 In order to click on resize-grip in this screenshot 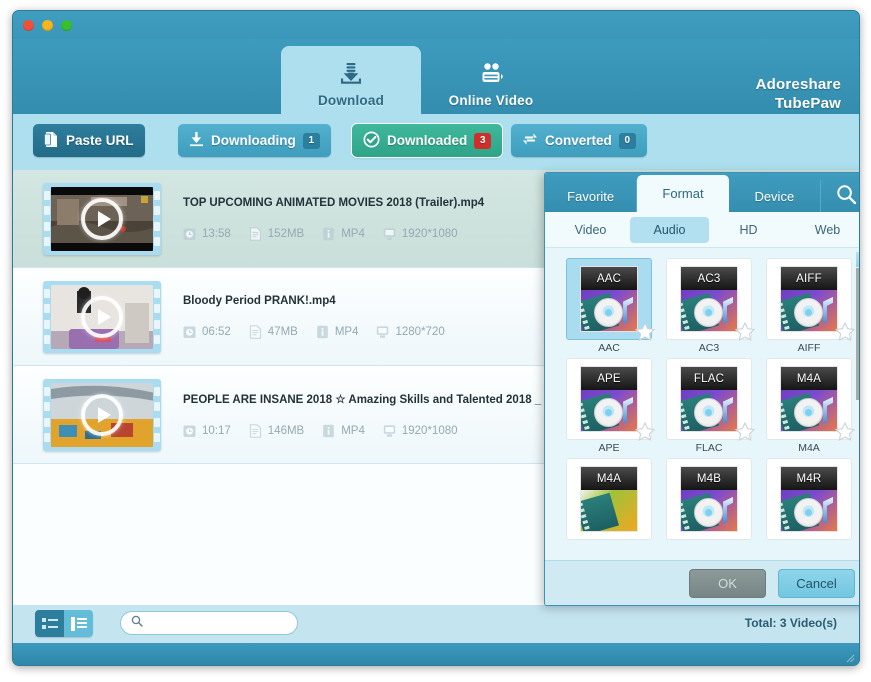, I will do `click(849, 656)`.